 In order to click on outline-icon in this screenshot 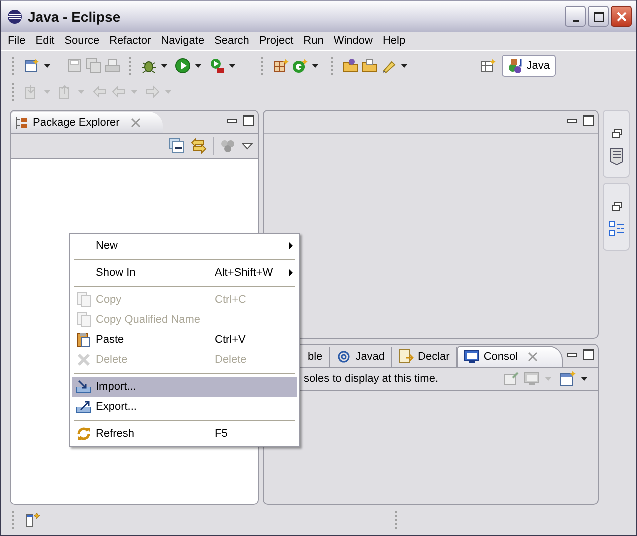, I will do `click(616, 229)`.